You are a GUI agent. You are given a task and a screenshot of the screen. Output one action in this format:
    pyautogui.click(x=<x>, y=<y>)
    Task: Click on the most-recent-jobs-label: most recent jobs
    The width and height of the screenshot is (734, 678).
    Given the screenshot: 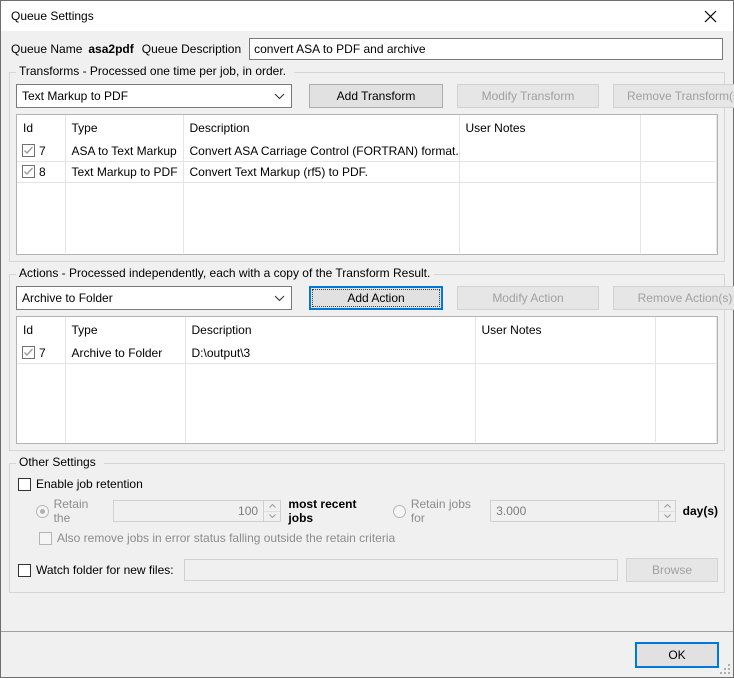 What is the action you would take?
    pyautogui.click(x=322, y=511)
    